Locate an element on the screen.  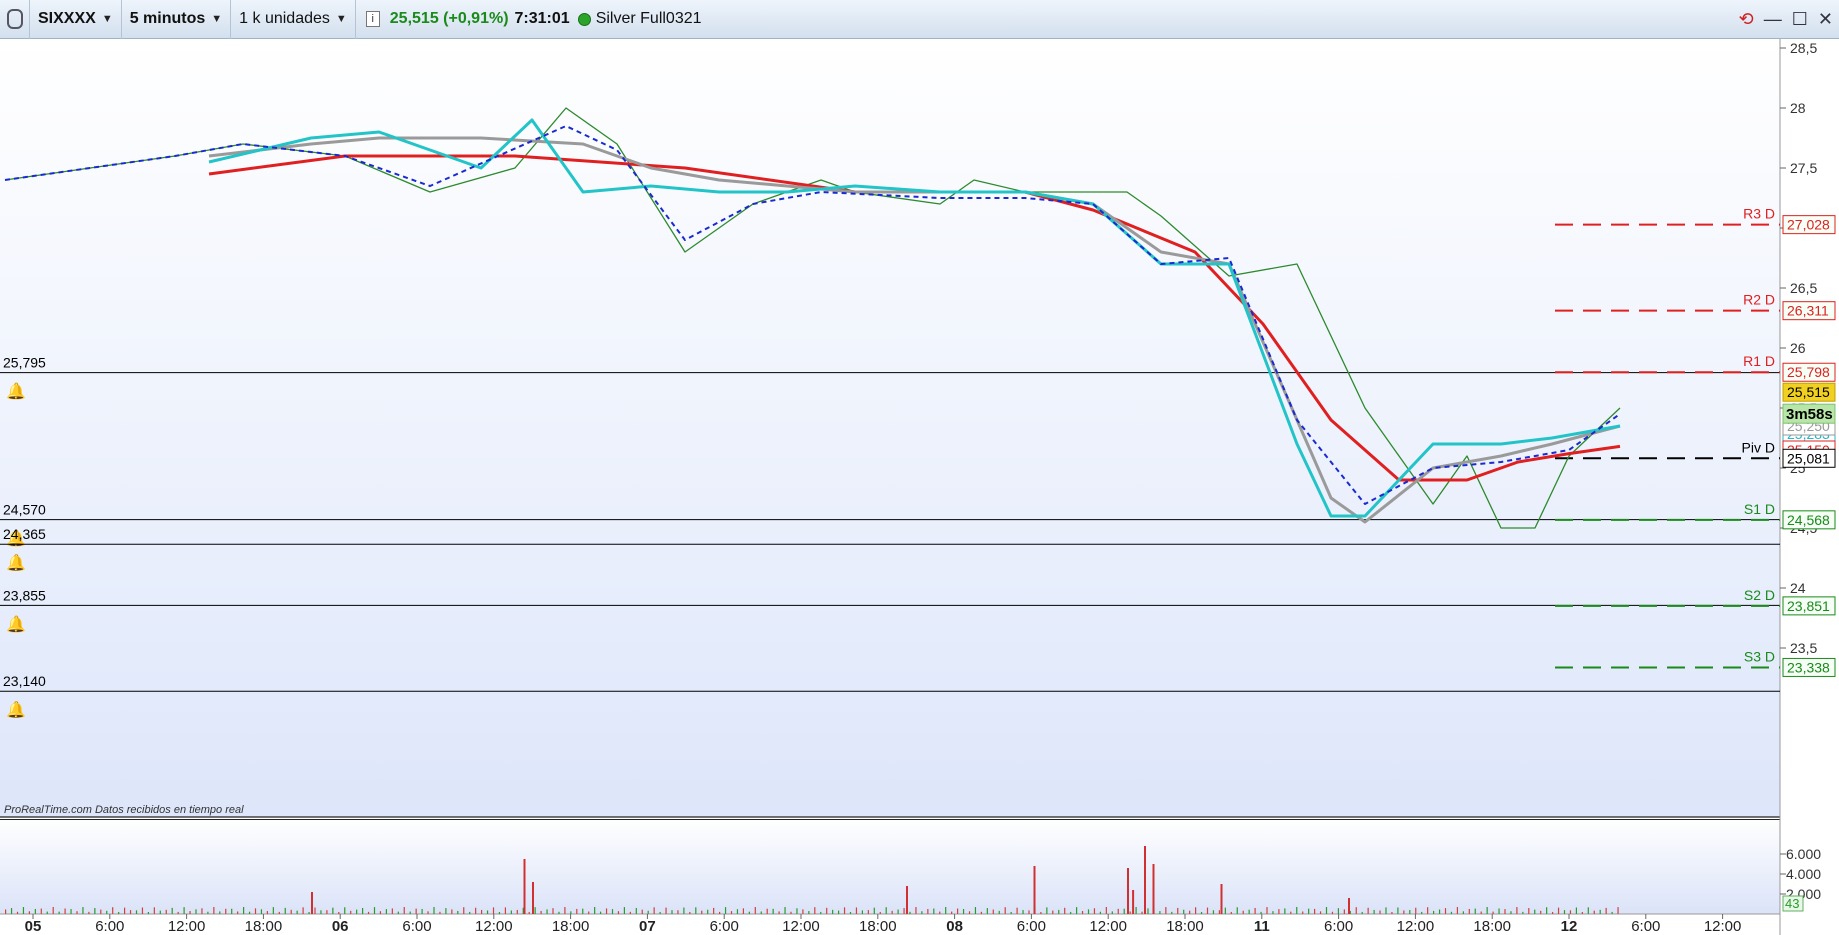
alert-level-label: 23,140 is located at coordinates (24, 681).